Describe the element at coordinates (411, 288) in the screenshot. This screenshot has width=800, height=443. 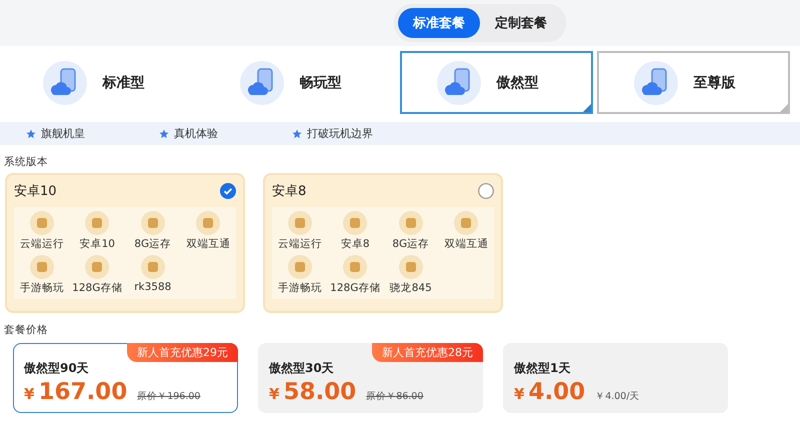
I see `feature-label: 骁龙845` at that location.